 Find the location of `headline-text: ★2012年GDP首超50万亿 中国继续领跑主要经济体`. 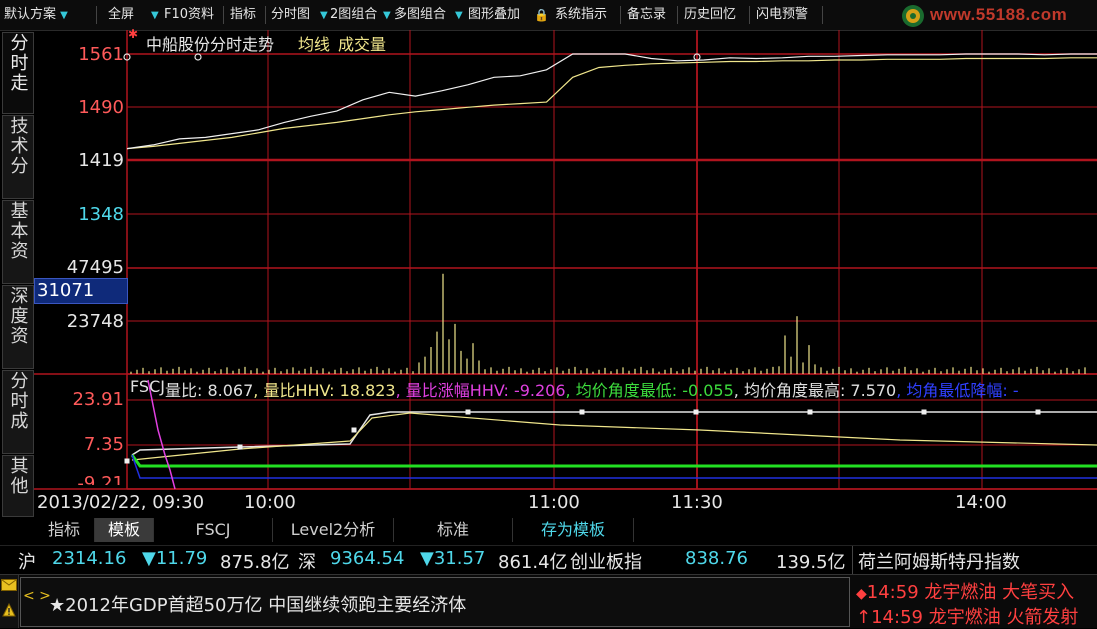

headline-text: ★2012年GDP首超50万亿 中国继续领跑主要经济体 is located at coordinates (257, 604).